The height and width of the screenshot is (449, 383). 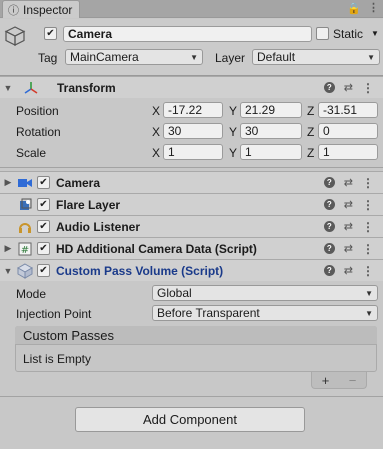 What do you see at coordinates (174, 293) in the screenshot?
I see `mode-value: Global` at bounding box center [174, 293].